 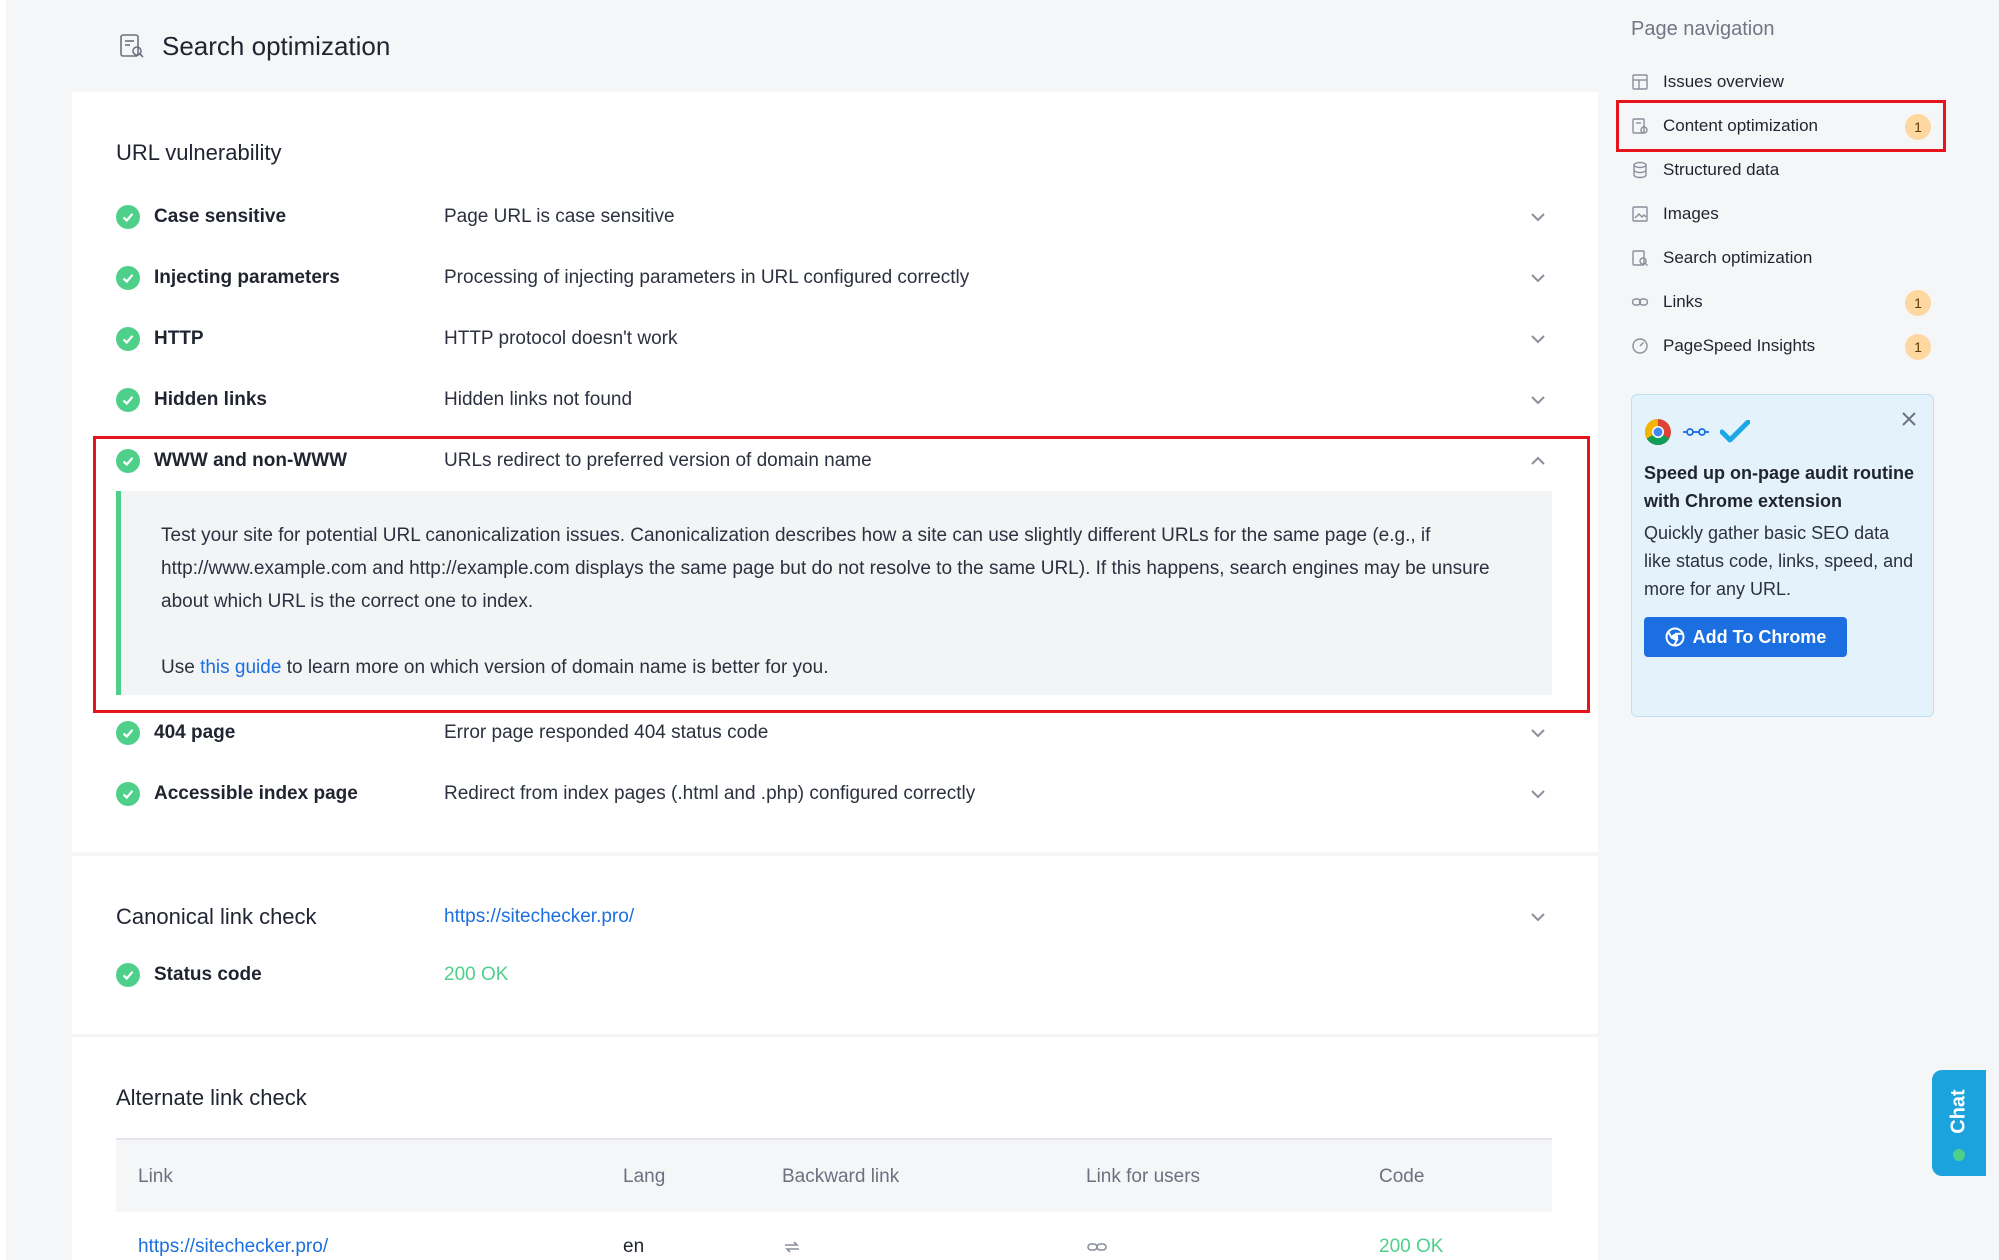 What do you see at coordinates (216, 916) in the screenshot?
I see `canonical-title: Canonical link check` at bounding box center [216, 916].